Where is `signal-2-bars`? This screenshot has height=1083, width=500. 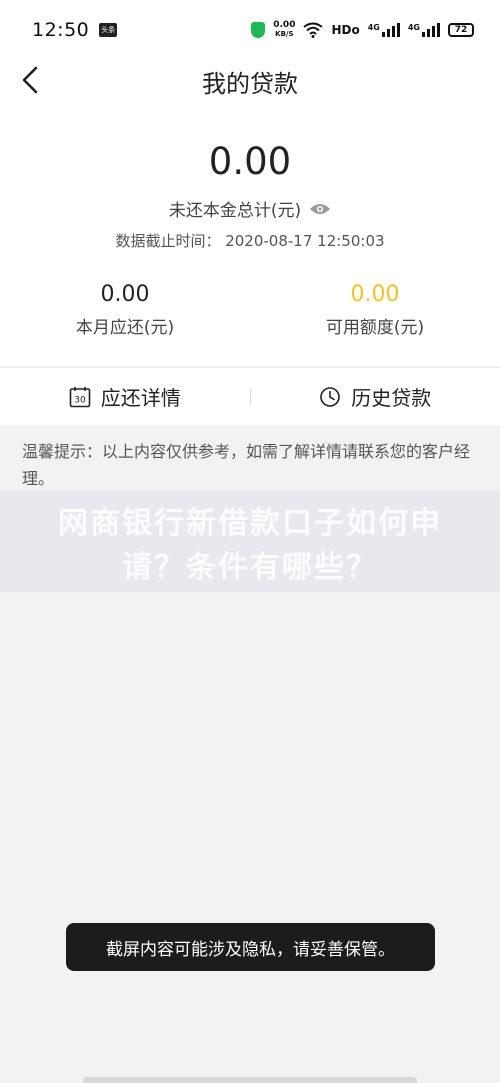 signal-2-bars is located at coordinates (431, 30).